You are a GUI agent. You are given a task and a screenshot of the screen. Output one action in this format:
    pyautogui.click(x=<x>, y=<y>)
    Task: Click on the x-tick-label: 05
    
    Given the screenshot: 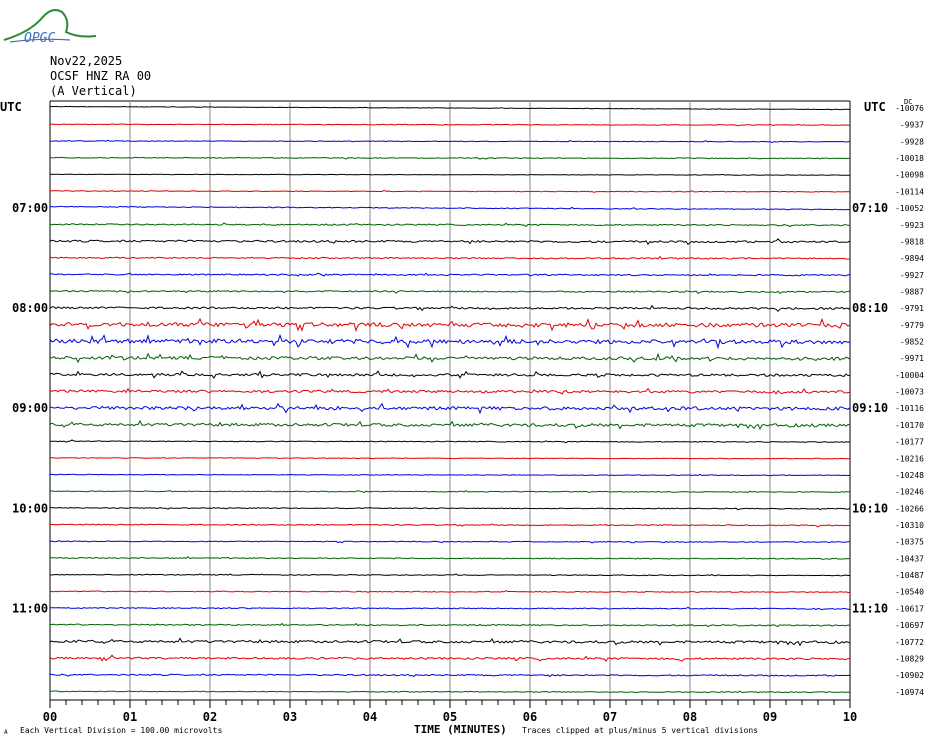 What is the action you would take?
    pyautogui.click(x=450, y=717)
    